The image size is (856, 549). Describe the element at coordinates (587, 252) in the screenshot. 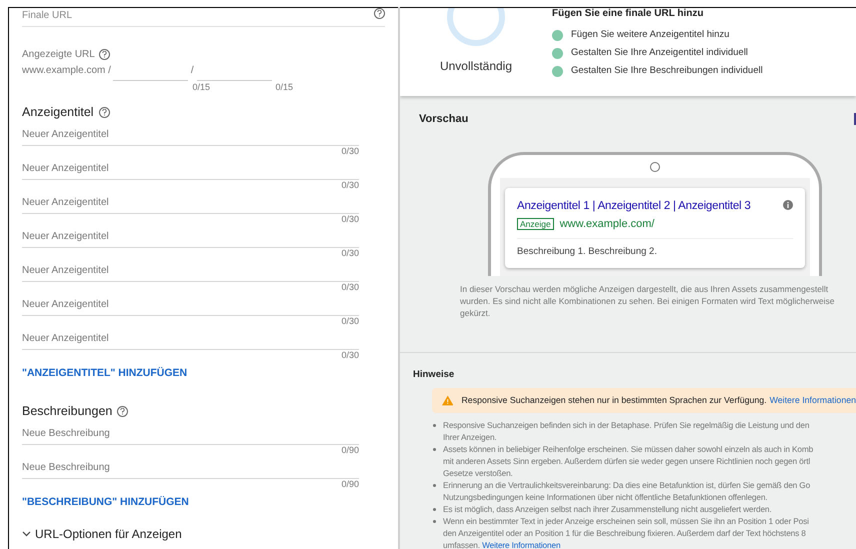

I see `ad-description: Beschreibung 1. Beschreibung 2.` at that location.